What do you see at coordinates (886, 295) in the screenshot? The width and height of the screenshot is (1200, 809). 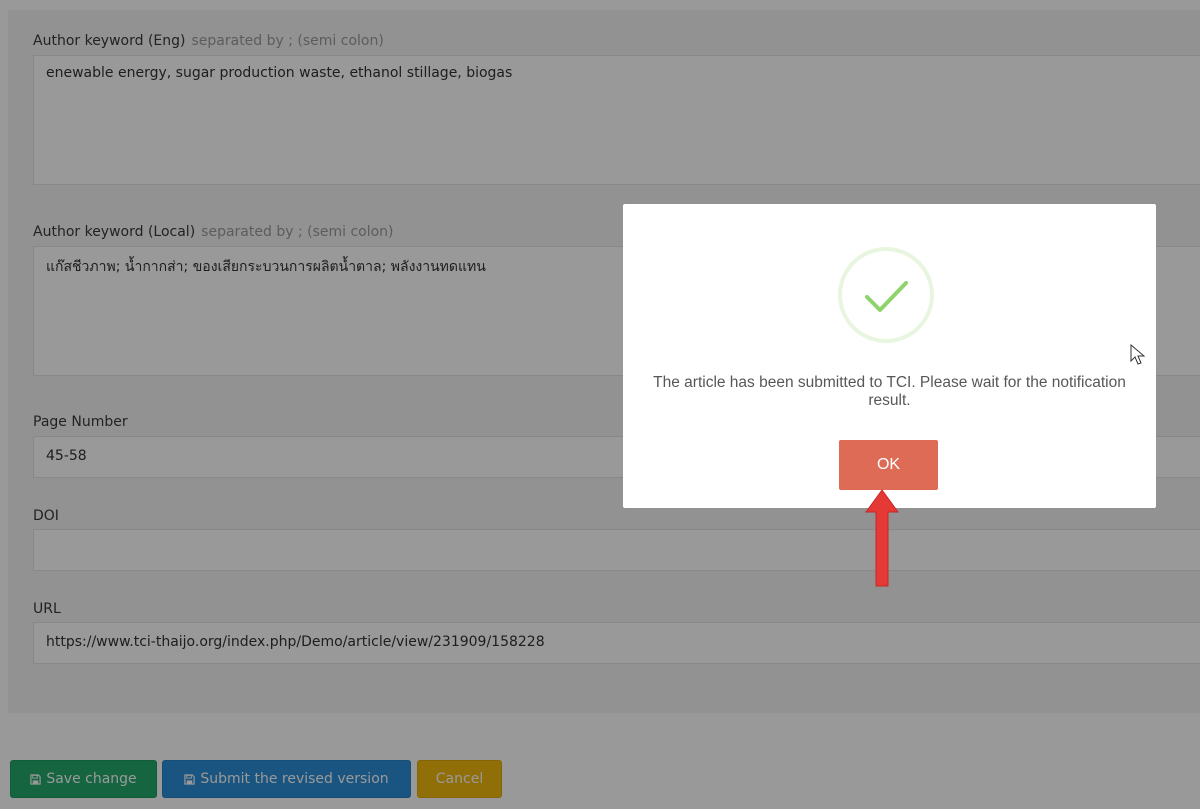 I see `success-check-icon` at bounding box center [886, 295].